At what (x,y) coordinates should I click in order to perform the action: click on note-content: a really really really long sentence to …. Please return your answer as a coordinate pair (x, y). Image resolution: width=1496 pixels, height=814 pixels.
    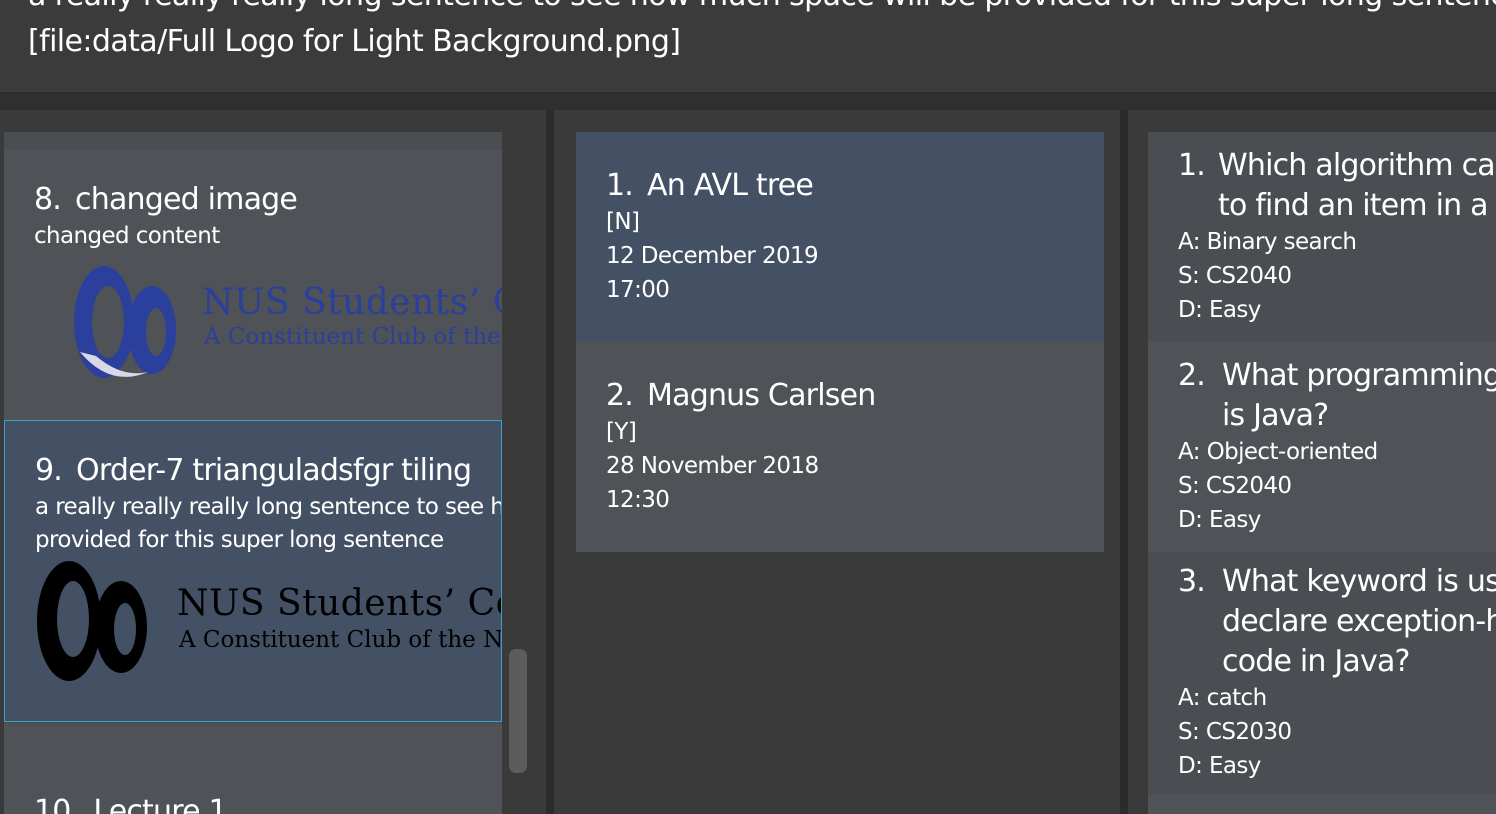
    Looking at the image, I should click on (268, 507).